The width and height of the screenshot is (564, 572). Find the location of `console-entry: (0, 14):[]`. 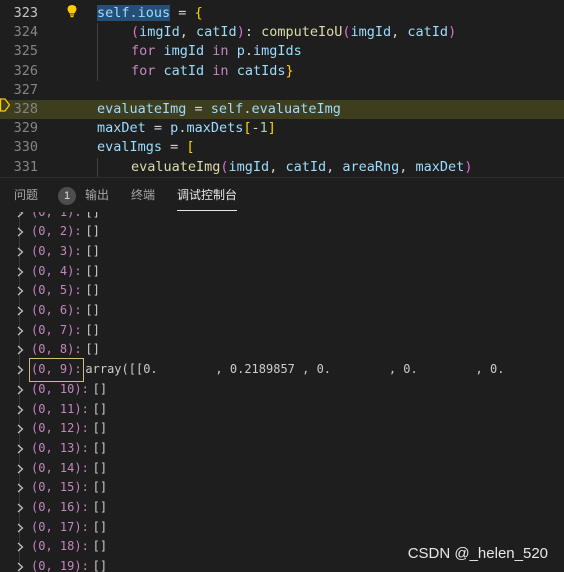

console-entry: (0, 14):[] is located at coordinates (282, 469).